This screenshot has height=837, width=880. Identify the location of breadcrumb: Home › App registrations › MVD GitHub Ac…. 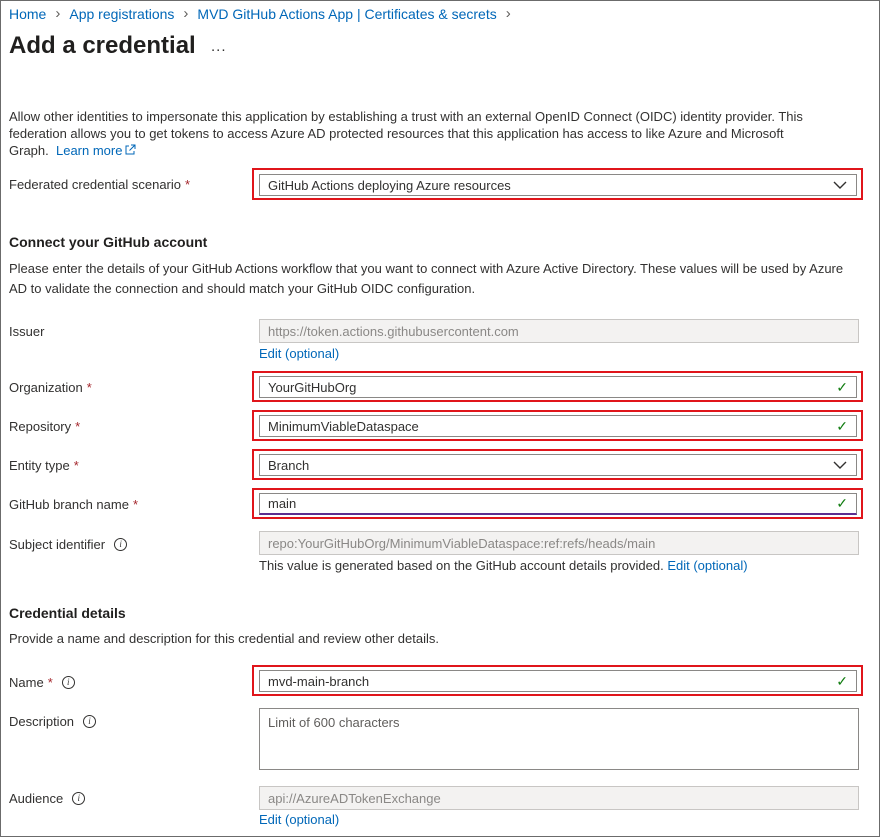
(264, 13).